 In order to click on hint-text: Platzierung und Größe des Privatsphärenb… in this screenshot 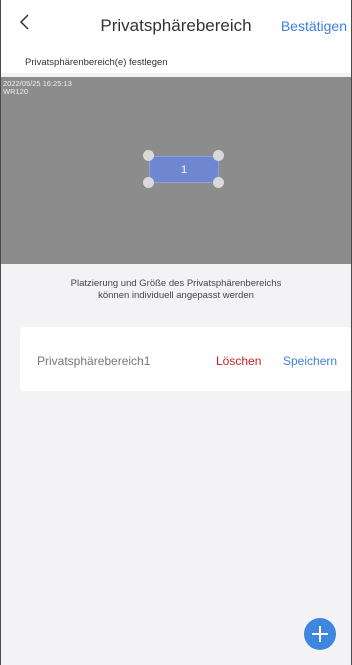, I will do `click(176, 290)`.